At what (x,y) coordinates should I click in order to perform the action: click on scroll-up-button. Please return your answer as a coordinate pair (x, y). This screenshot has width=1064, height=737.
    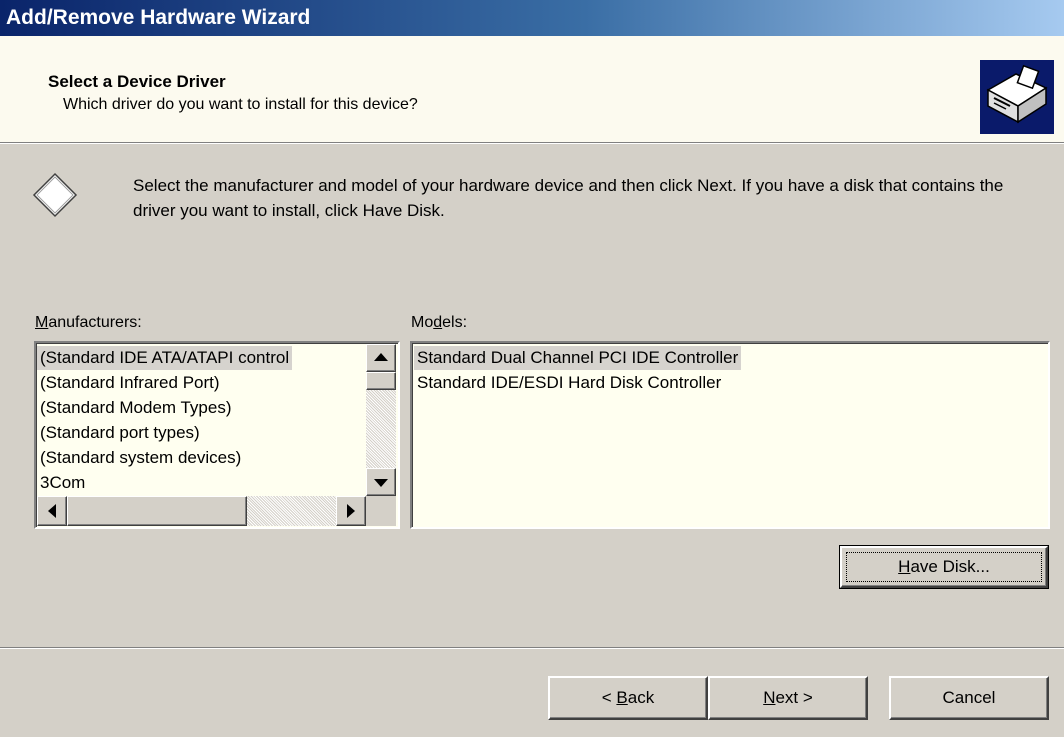
    Looking at the image, I should click on (381, 358).